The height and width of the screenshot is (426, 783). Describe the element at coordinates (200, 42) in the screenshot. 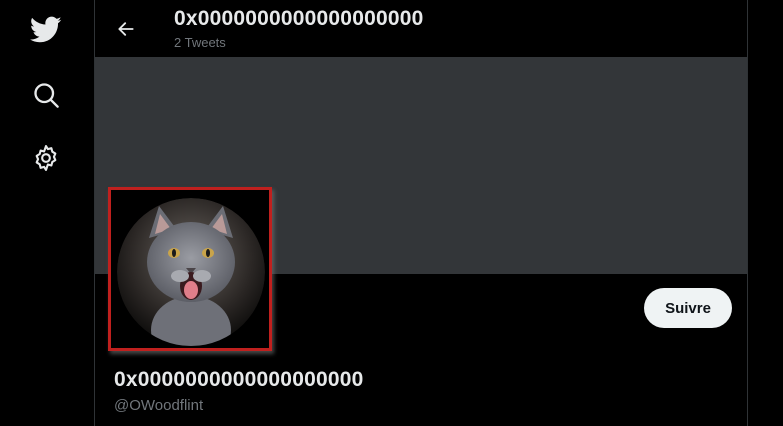

I see `tweet-count: 2 Tweets` at that location.